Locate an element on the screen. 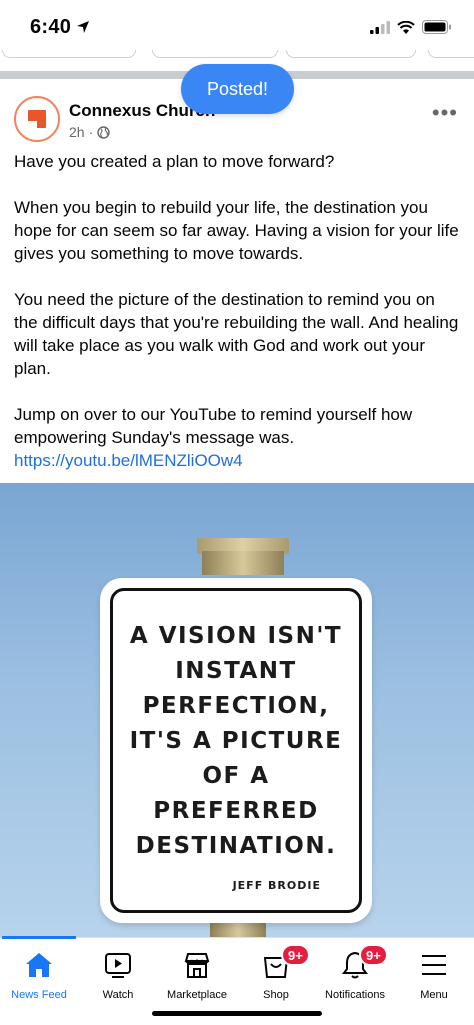  status-indicators is located at coordinates (411, 27).